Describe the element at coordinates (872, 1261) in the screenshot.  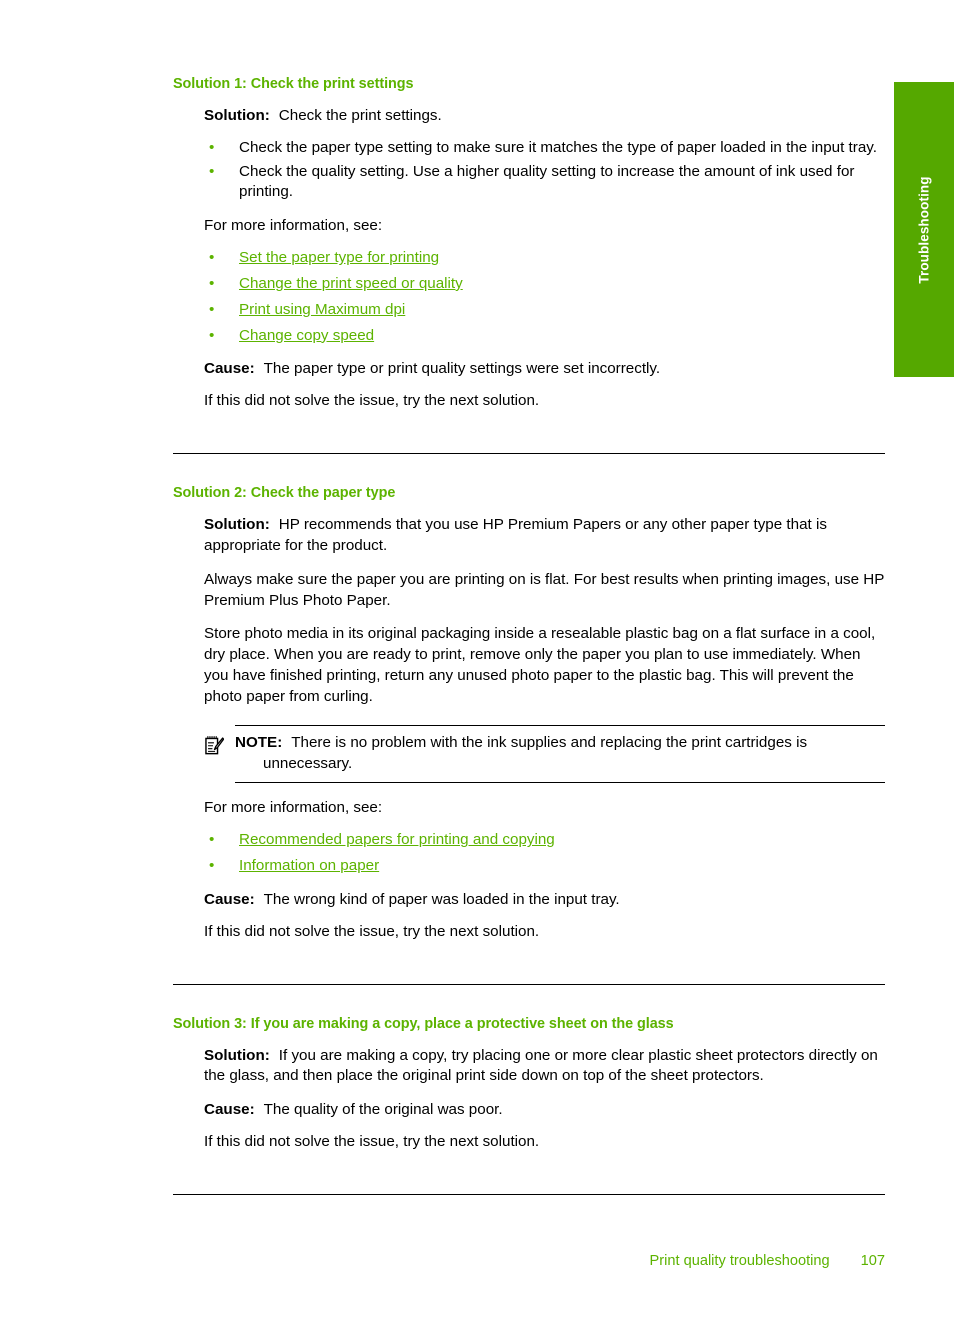
I see `footer-page-number: 107` at that location.